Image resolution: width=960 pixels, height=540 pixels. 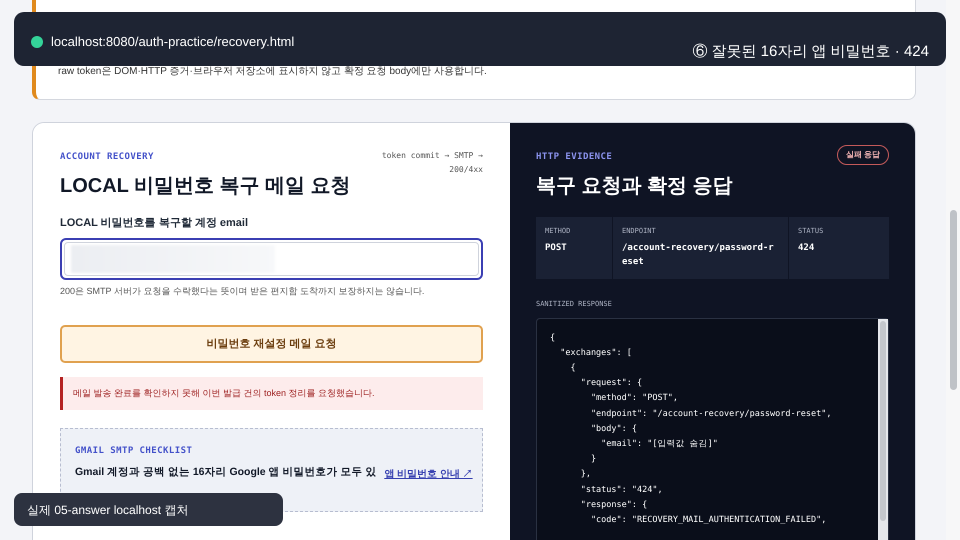 What do you see at coordinates (690, 429) in the screenshot?
I see `response-json: { "exchanges": [ { "request": { "method": "POST", "endpoint": "/account-recovery/password-reset", "body": { "email": "[입력값 숨김]" } }, "status": "424", "response": { "code": "RECOVERY_MAIL_AUTHENTICATION_FAILED",` at bounding box center [690, 429].